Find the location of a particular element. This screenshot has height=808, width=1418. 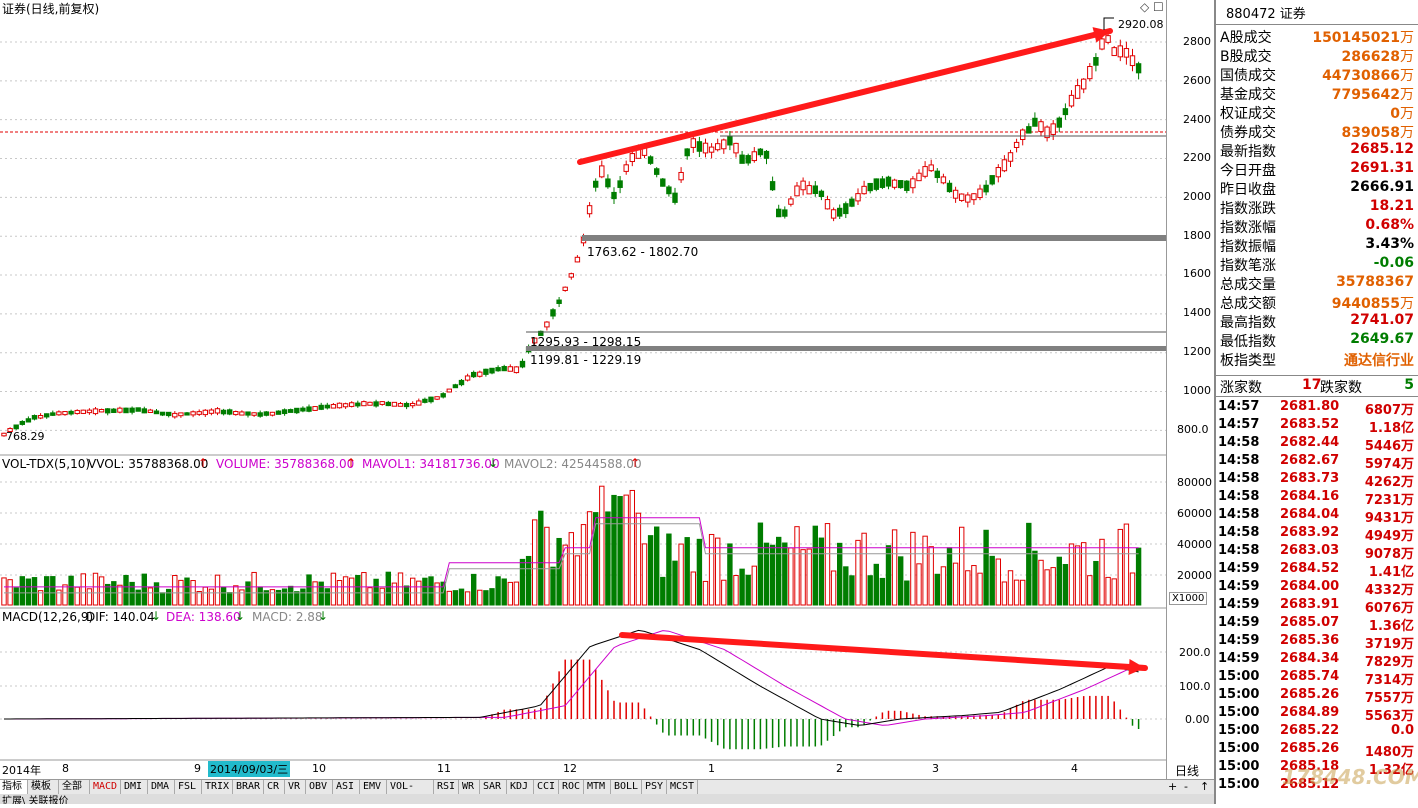

tab-template: 模板 is located at coordinates (44, 787).